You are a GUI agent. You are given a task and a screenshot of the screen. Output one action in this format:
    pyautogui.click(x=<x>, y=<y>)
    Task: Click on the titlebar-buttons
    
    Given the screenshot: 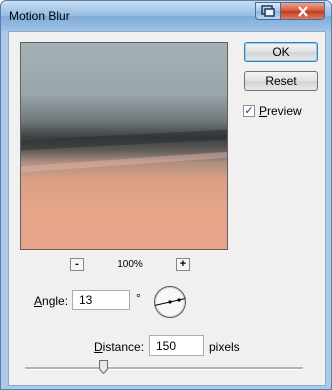 What is the action you would take?
    pyautogui.click(x=290, y=11)
    